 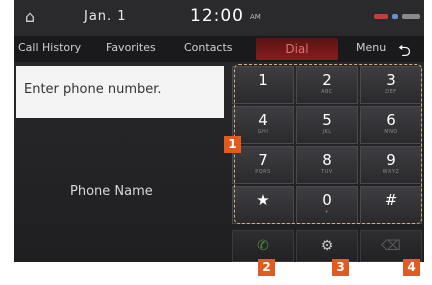 I want to click on phone-name: Phone Name, so click(x=111, y=191).